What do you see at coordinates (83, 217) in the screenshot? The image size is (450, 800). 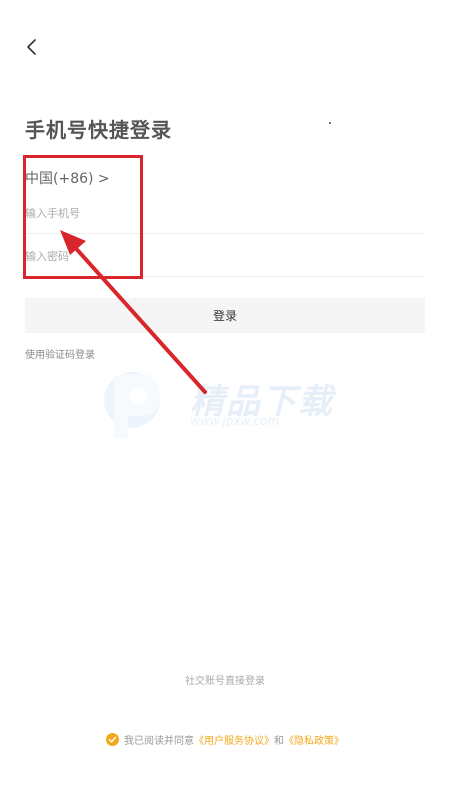 I see `annotation-highlight-box` at bounding box center [83, 217].